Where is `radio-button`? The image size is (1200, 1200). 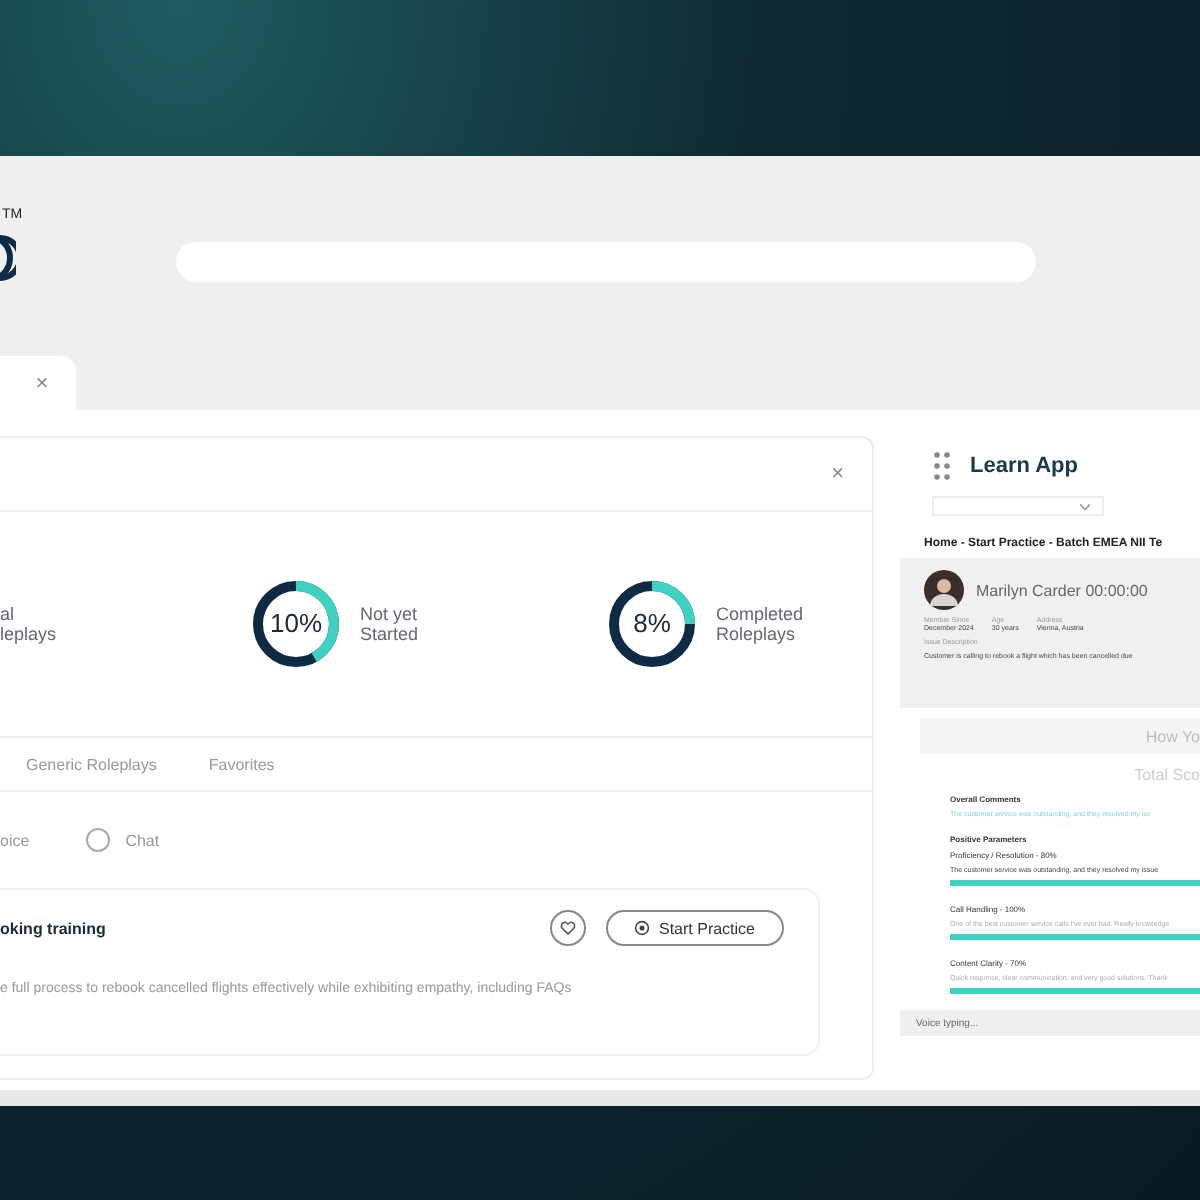 radio-button is located at coordinates (97, 840).